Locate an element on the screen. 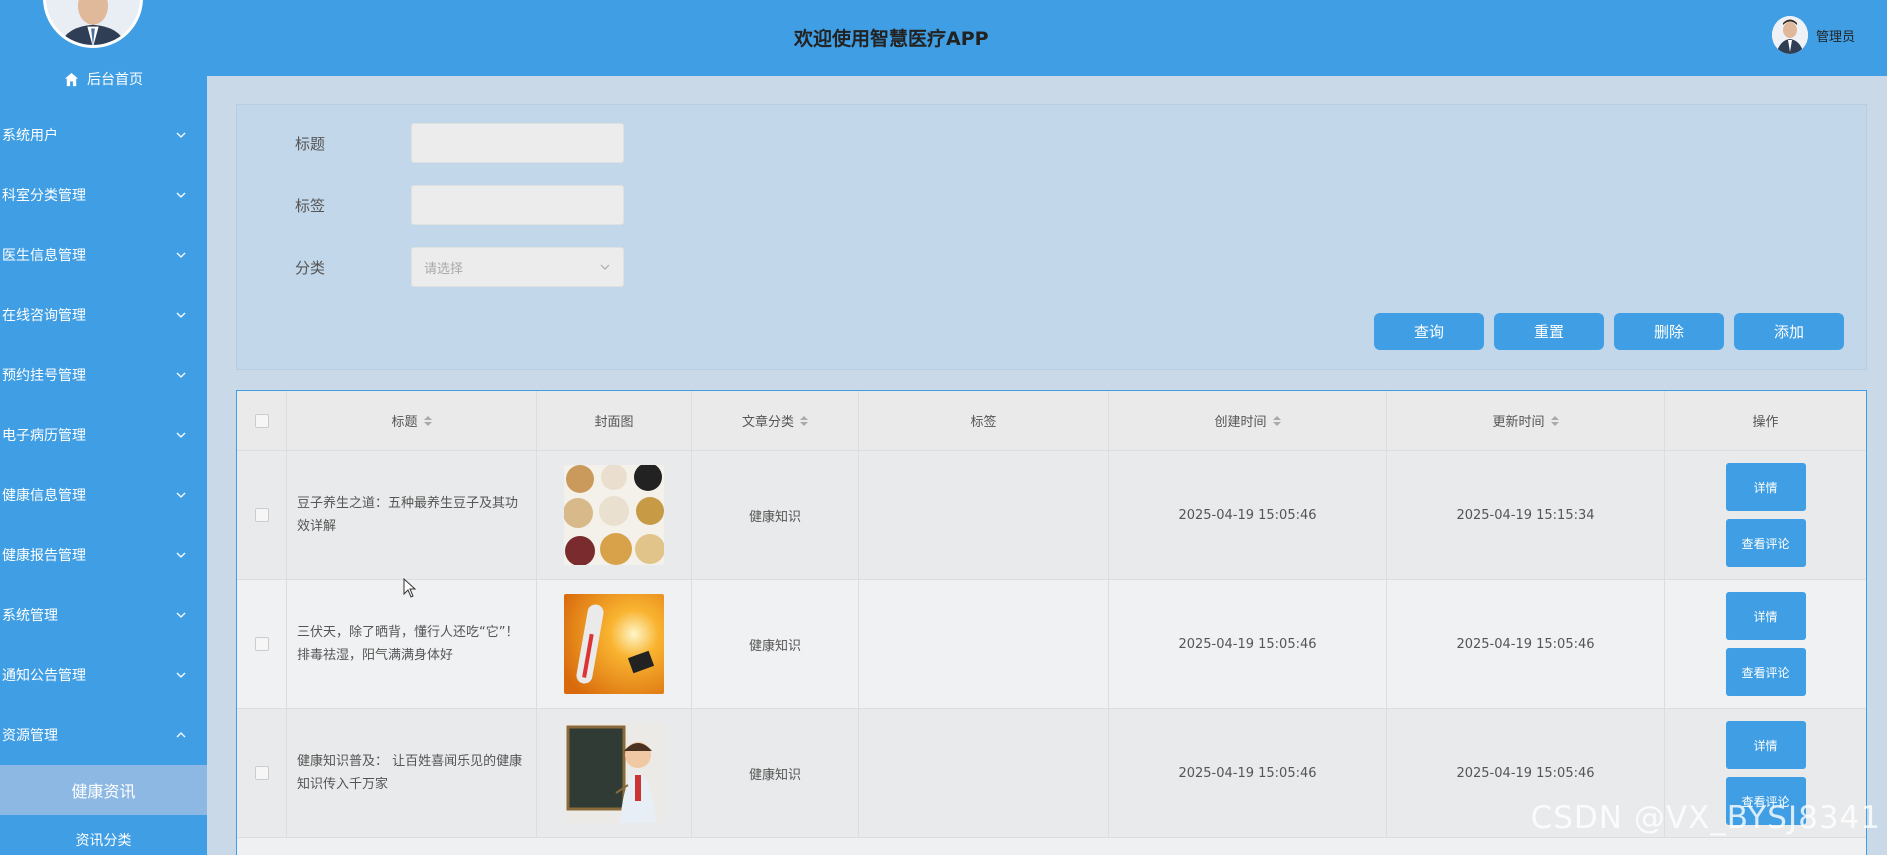 Image resolution: width=1887 pixels, height=855 pixels. row-updated: 2025-04-19 15:05:46 is located at coordinates (1526, 644).